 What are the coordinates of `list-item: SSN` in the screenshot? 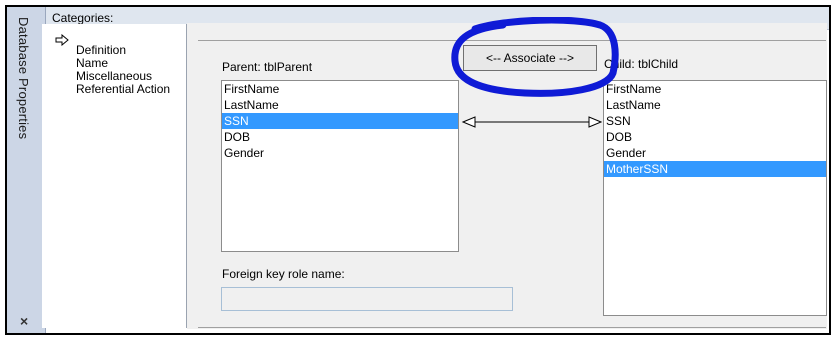 It's located at (715, 121).